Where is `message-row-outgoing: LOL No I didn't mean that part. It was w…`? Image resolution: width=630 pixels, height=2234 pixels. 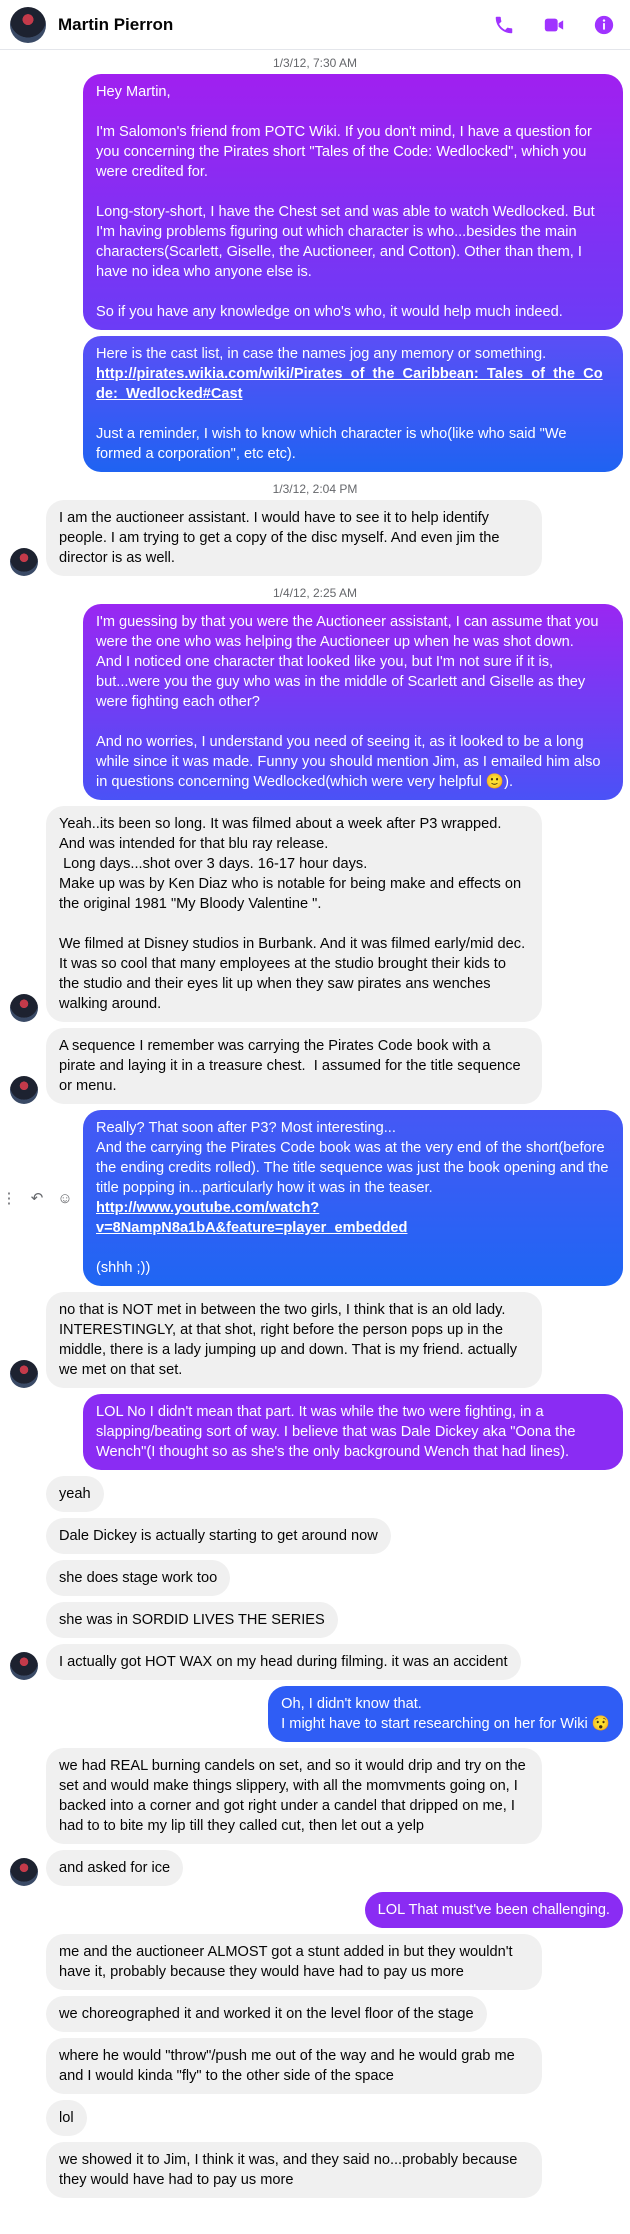
message-row-outgoing: LOL No I didn't mean that part. It was w… is located at coordinates (315, 1432).